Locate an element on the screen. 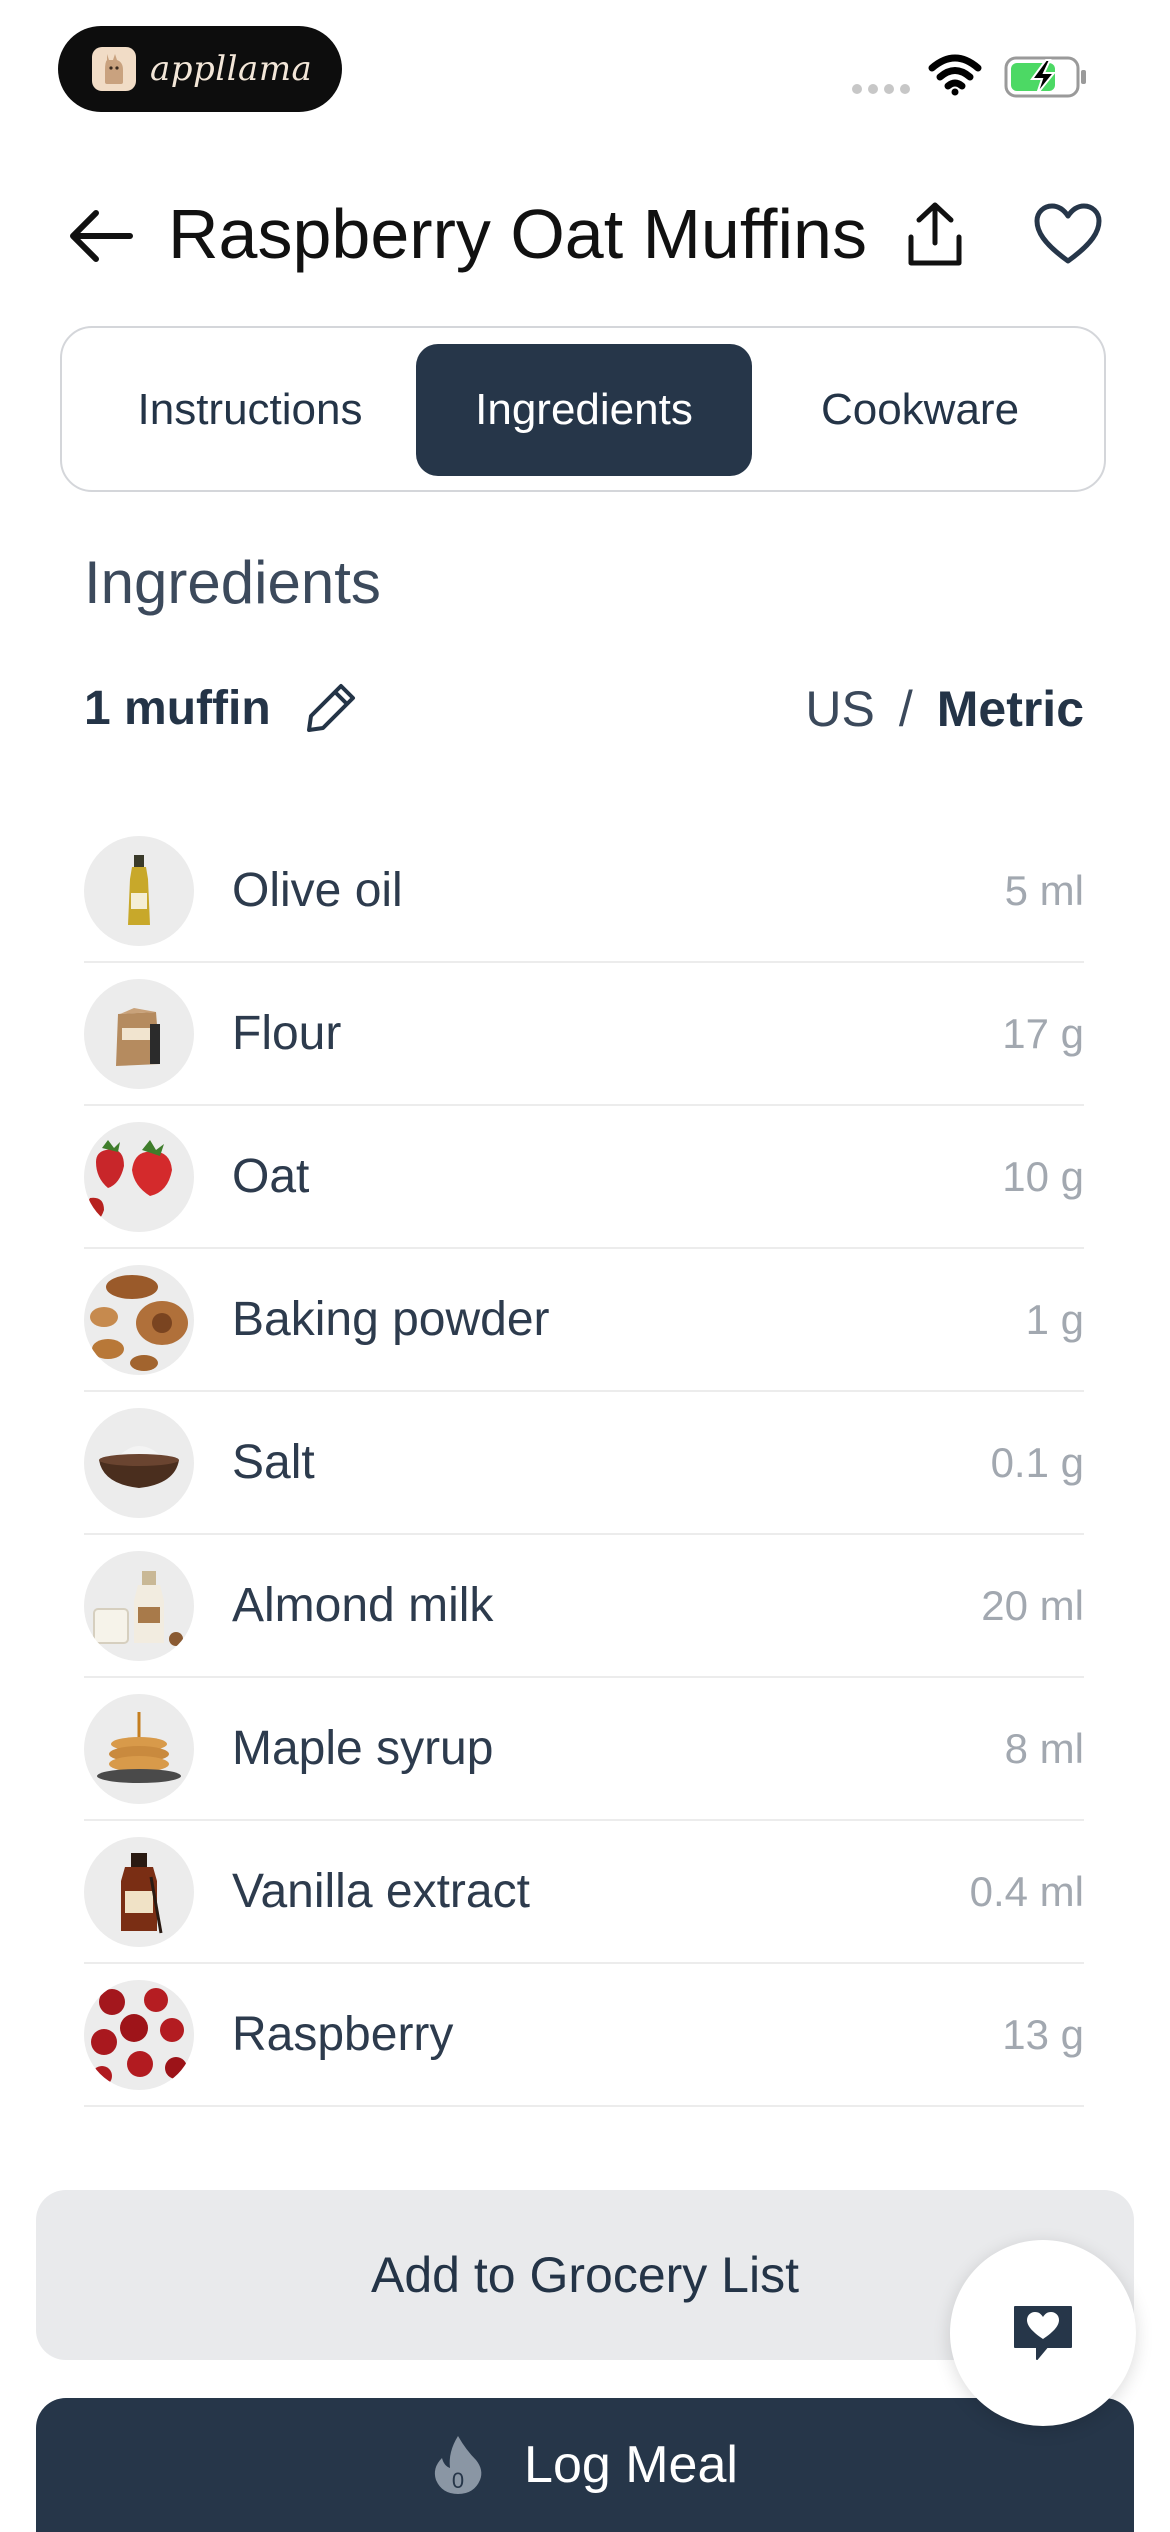 The height and width of the screenshot is (2532, 1170). ingredient-name: Maple syrup is located at coordinates (363, 1748).